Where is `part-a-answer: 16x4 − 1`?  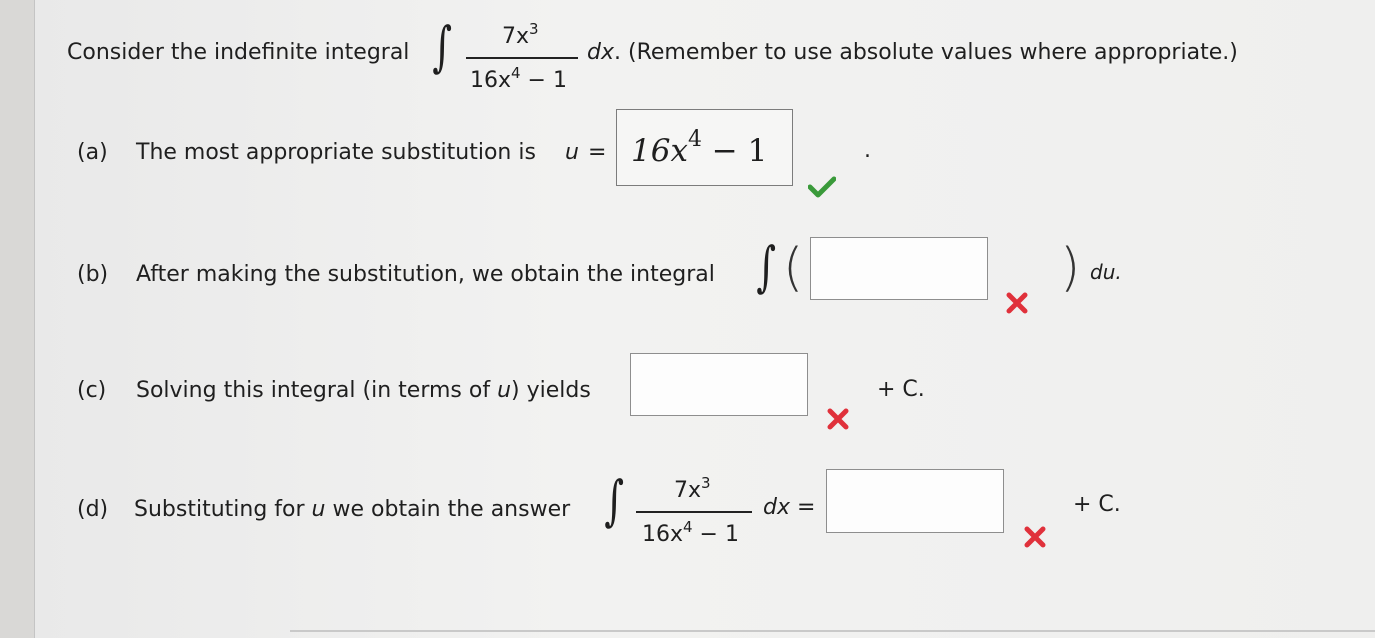
part-a-answer: 16x4 − 1 is located at coordinates (699, 148).